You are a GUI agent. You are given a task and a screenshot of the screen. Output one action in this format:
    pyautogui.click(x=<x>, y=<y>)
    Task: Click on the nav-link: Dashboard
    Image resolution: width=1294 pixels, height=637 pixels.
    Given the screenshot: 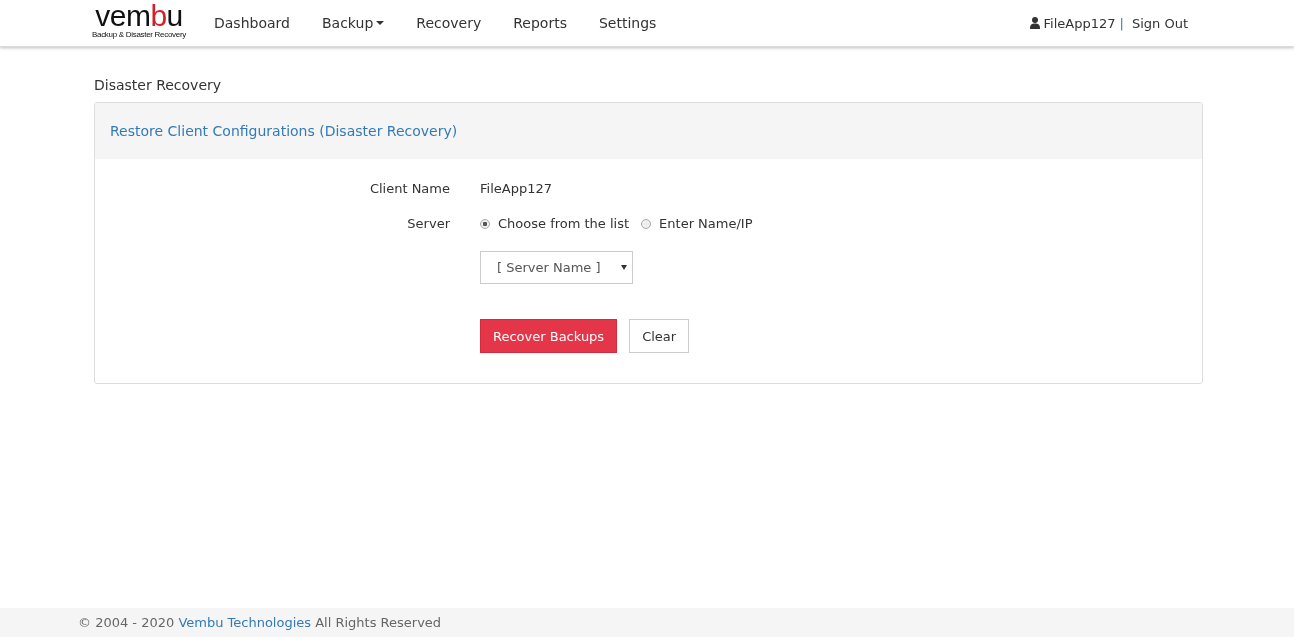 What is the action you would take?
    pyautogui.click(x=252, y=23)
    